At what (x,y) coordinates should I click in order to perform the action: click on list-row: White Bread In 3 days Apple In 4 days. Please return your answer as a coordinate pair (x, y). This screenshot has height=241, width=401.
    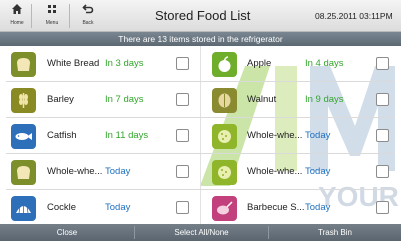
    Looking at the image, I should click on (200, 64).